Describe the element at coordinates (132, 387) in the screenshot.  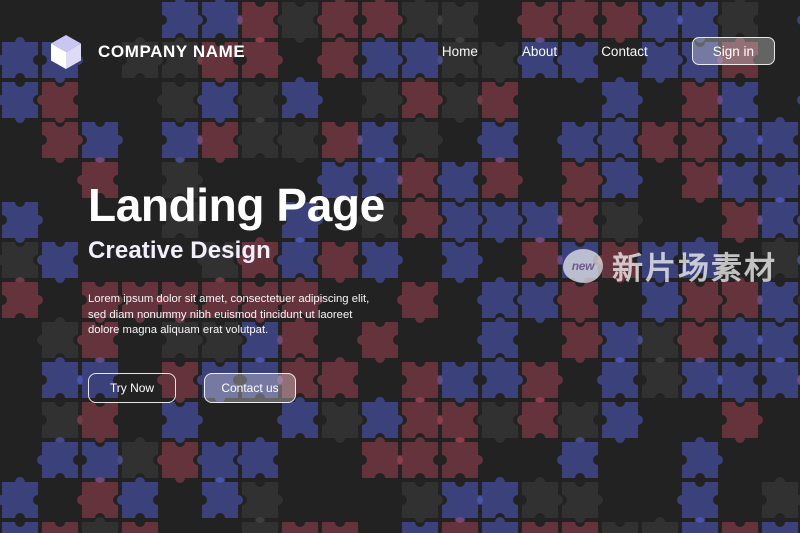
I see `try-now-button: Try Now` at that location.